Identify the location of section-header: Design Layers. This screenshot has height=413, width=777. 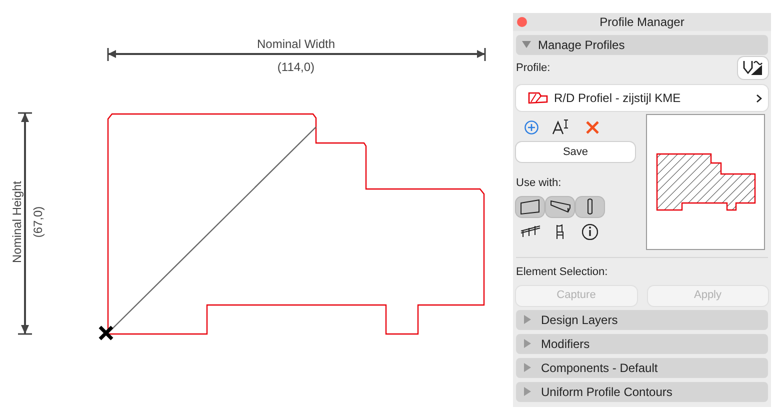
(642, 320).